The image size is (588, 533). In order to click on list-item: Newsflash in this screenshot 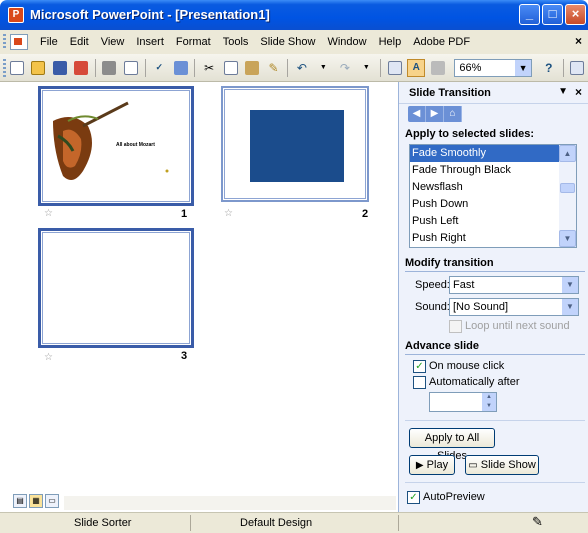, I will do `click(485, 187)`.